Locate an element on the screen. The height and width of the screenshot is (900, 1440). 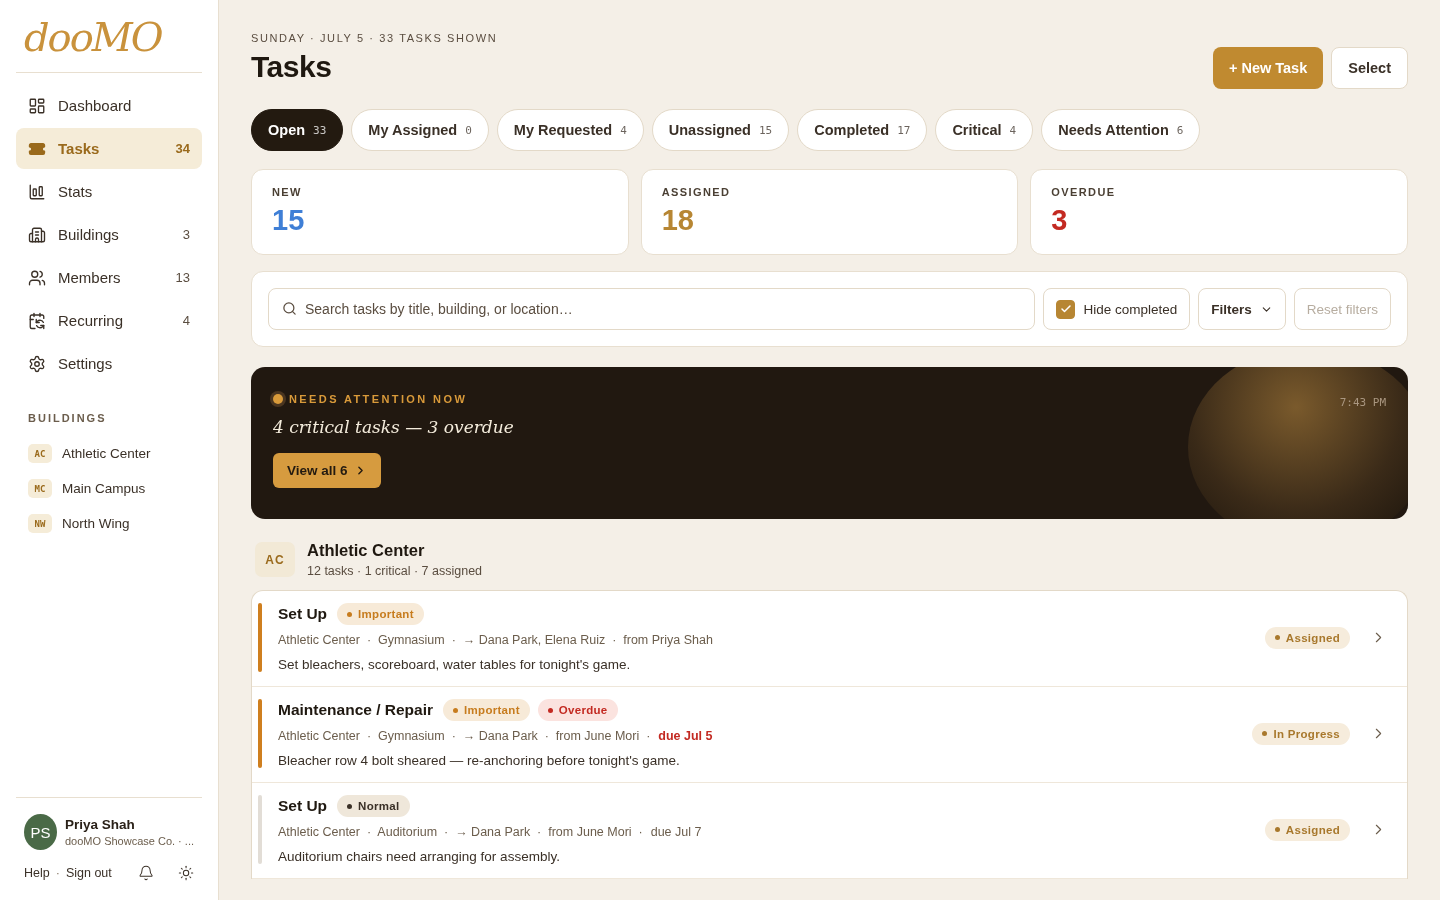
stat-value: 18 is located at coordinates (678, 220).